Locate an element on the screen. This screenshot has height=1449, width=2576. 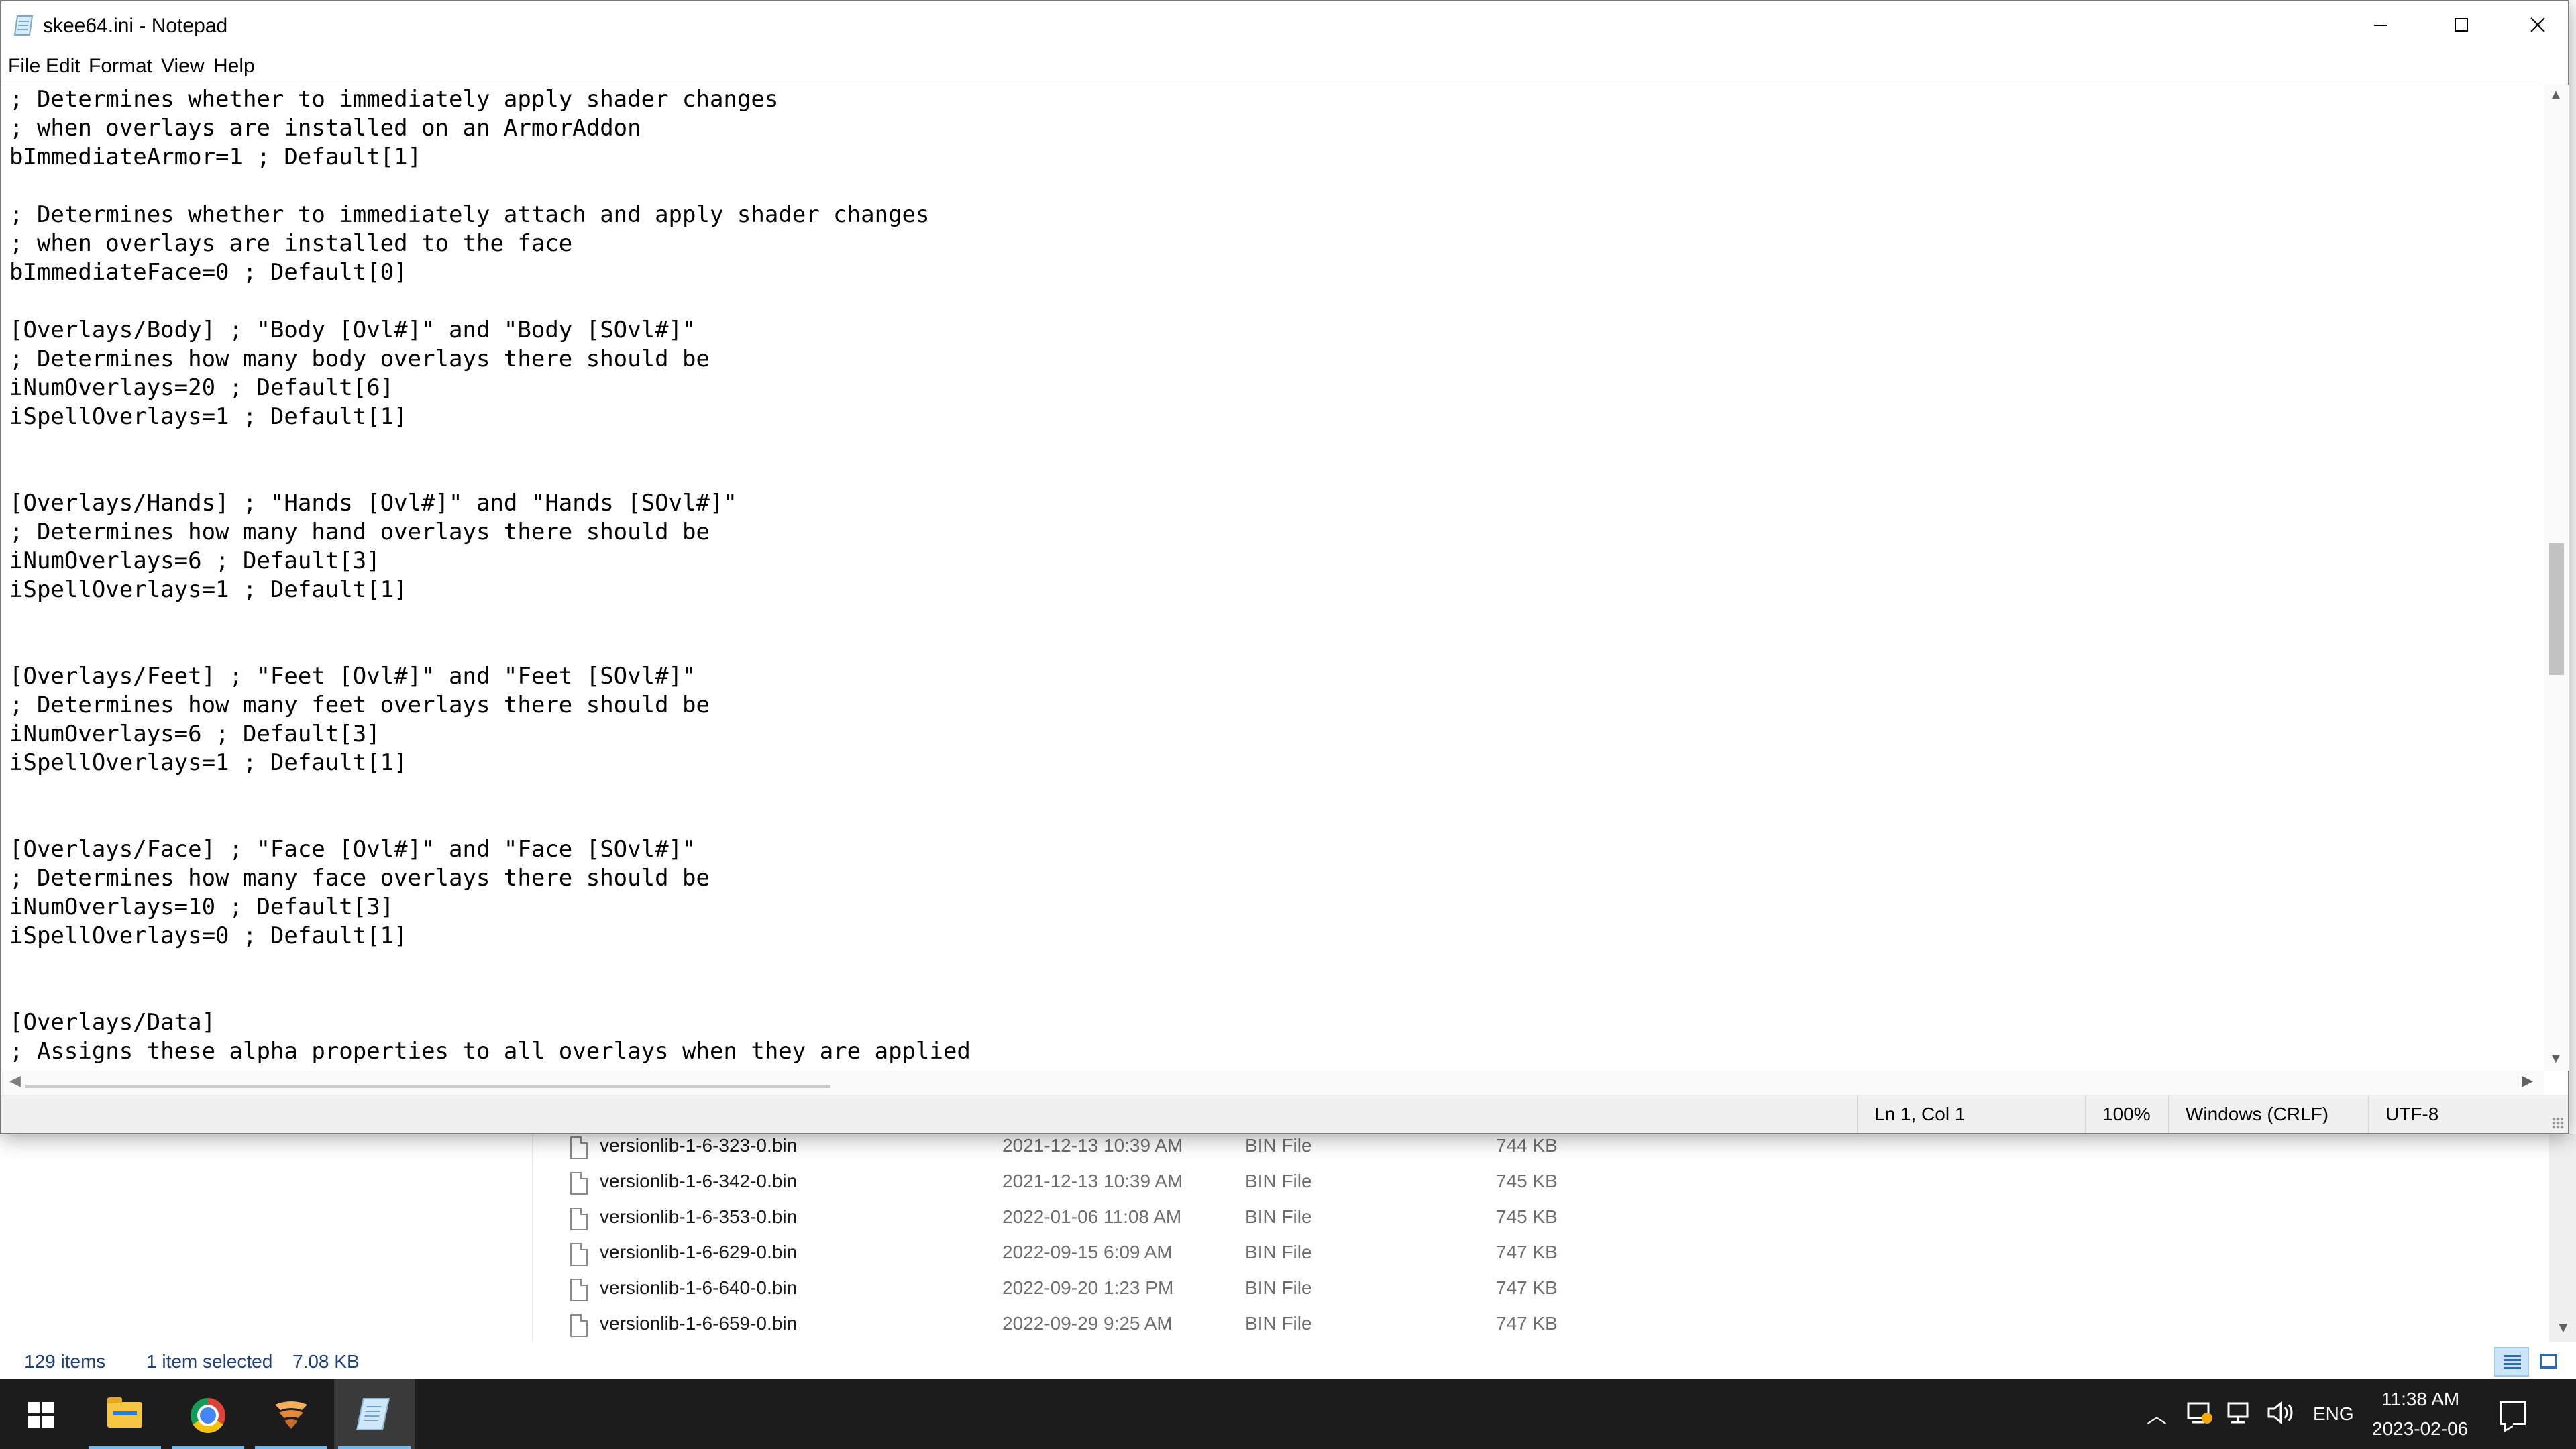
folder-icon is located at coordinates (124, 1412).